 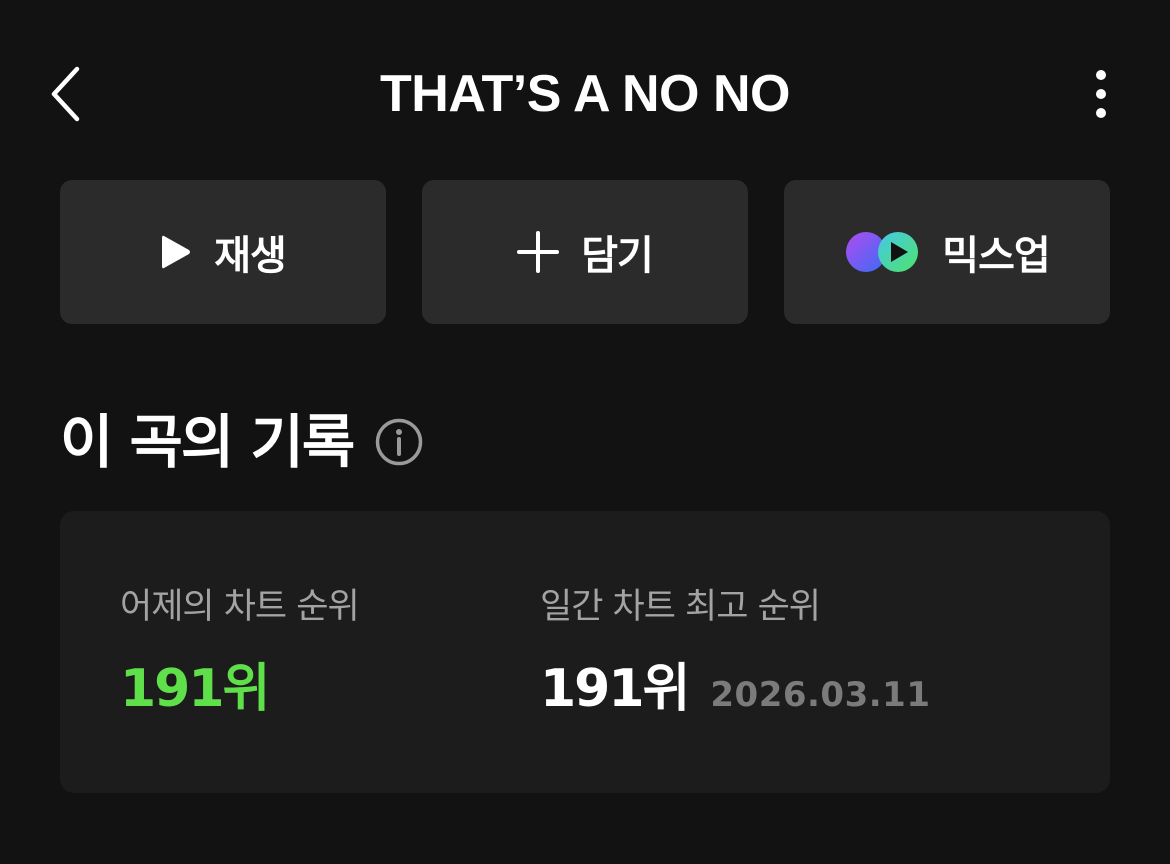 What do you see at coordinates (1101, 94) in the screenshot?
I see `more-options-button` at bounding box center [1101, 94].